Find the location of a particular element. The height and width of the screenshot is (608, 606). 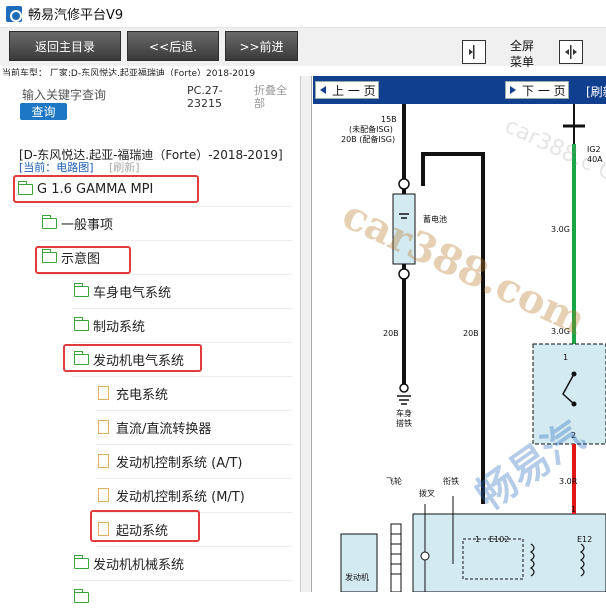

starter-motor-box is located at coordinates (359, 562).